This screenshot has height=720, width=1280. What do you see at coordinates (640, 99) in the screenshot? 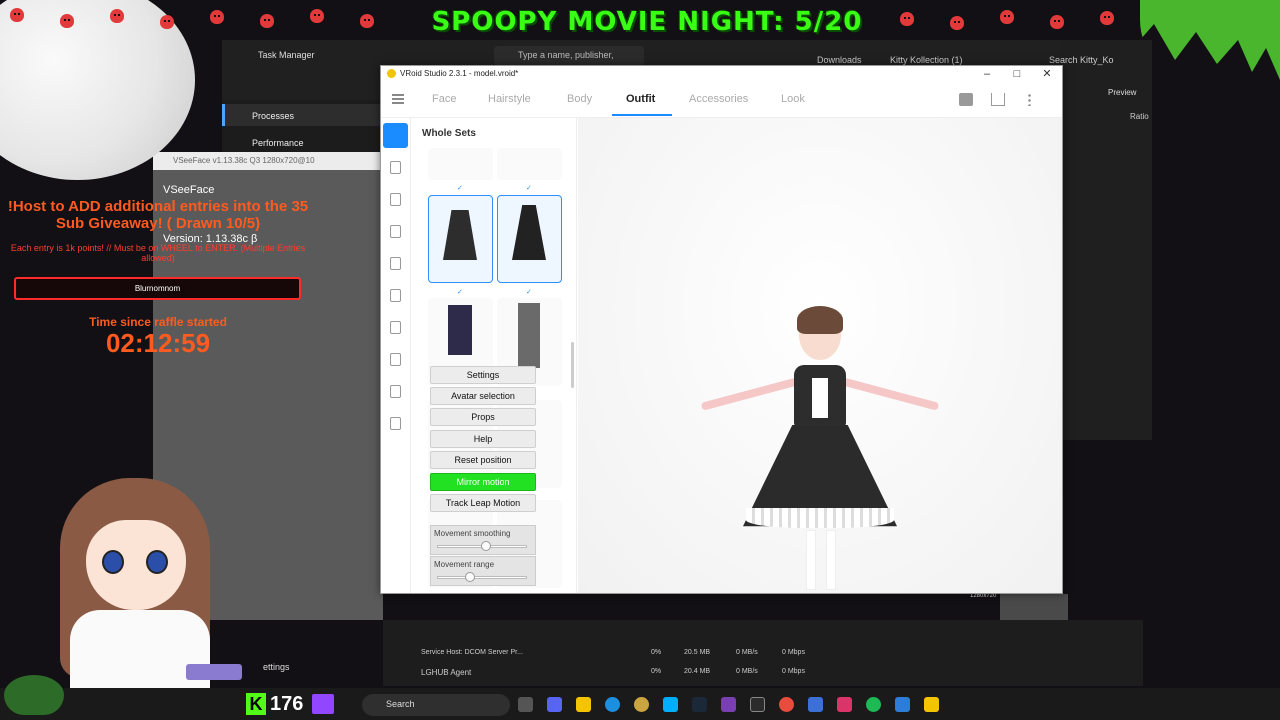
I see `tab-outfit: Outfit` at bounding box center [640, 99].